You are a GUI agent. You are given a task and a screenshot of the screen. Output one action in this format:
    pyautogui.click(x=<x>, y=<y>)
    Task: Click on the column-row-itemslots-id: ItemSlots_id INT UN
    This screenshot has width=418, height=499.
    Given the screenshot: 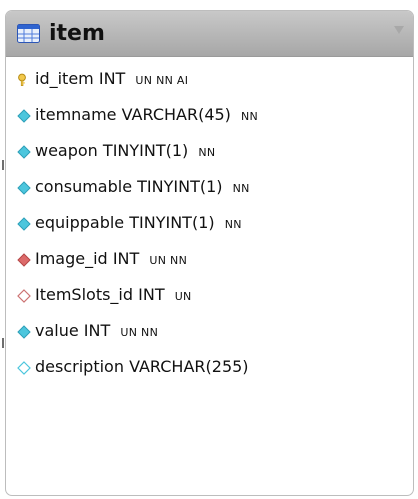 What is the action you would take?
    pyautogui.click(x=209, y=295)
    